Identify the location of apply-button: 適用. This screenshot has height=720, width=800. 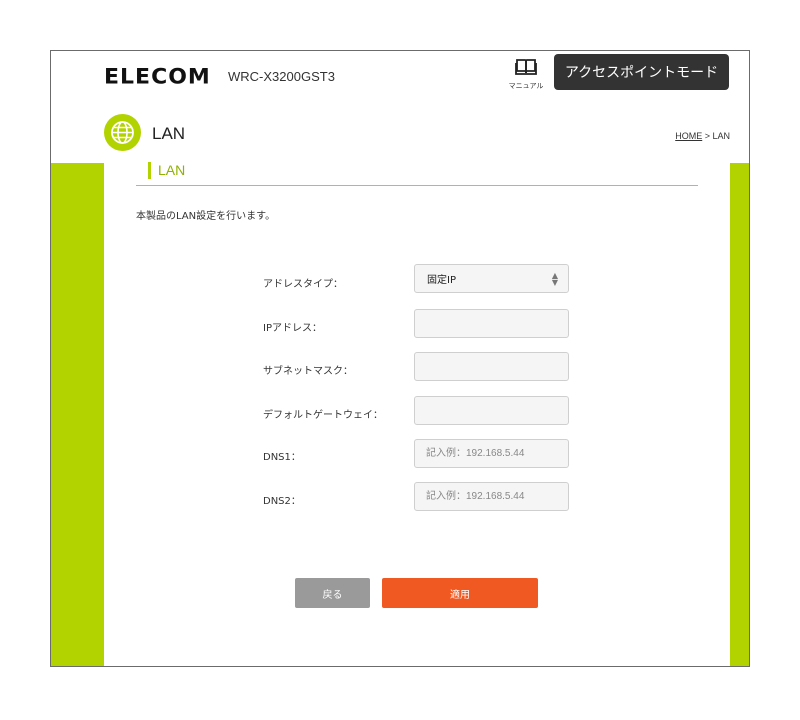
(460, 593).